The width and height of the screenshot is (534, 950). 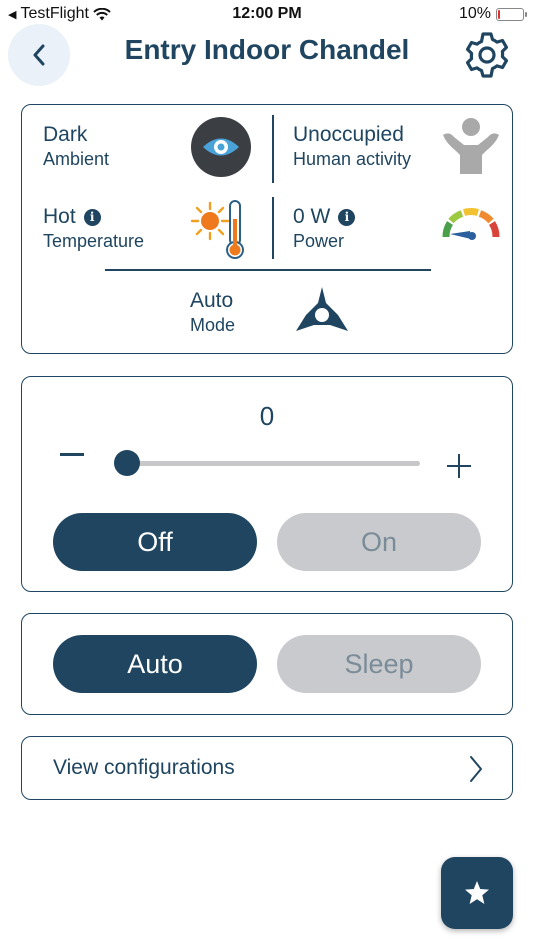 I want to click on favorite-button, so click(x=477, y=893).